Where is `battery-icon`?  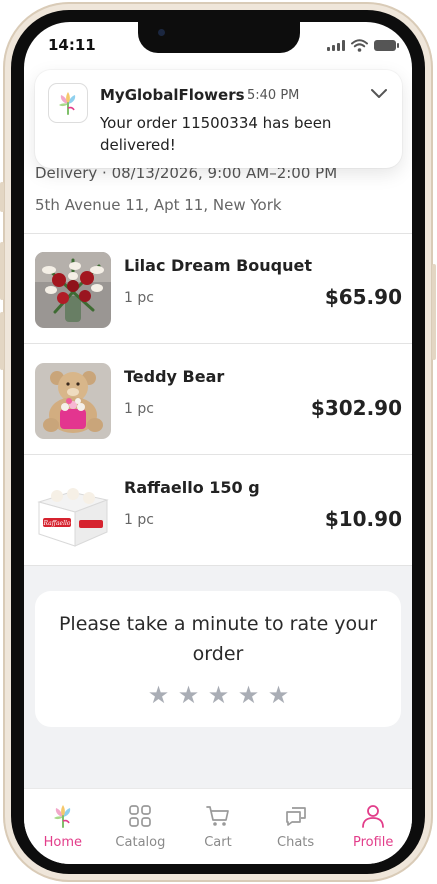
battery-icon is located at coordinates (386, 45).